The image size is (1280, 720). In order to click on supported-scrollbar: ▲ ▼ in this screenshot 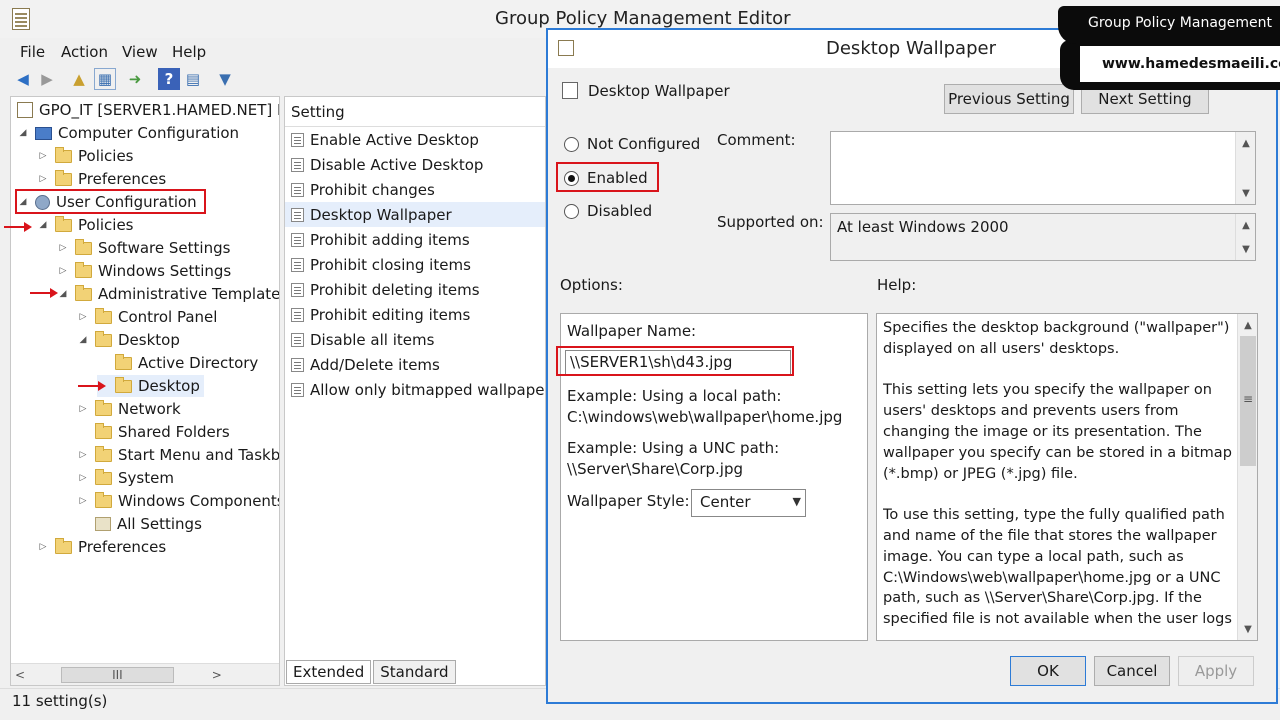, I will do `click(1245, 237)`.